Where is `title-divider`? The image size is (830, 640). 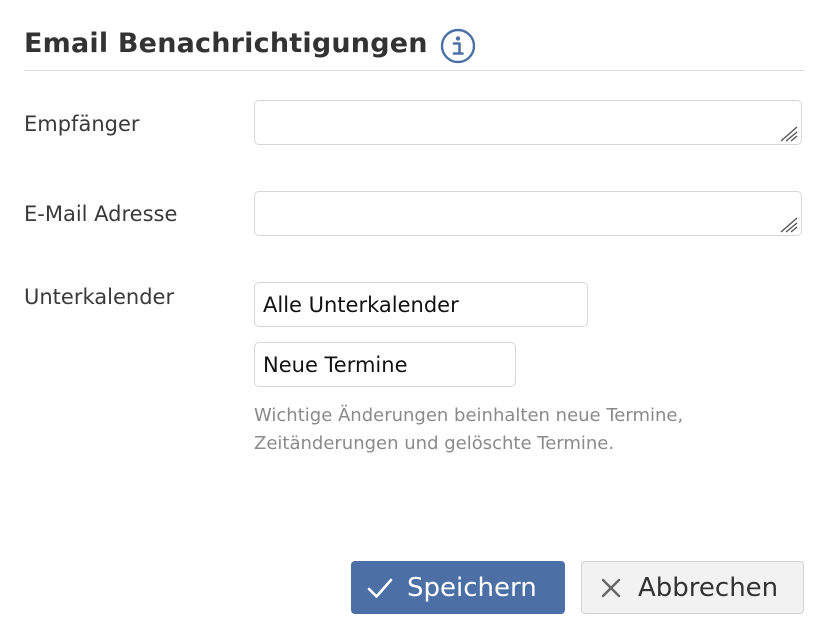
title-divider is located at coordinates (414, 70).